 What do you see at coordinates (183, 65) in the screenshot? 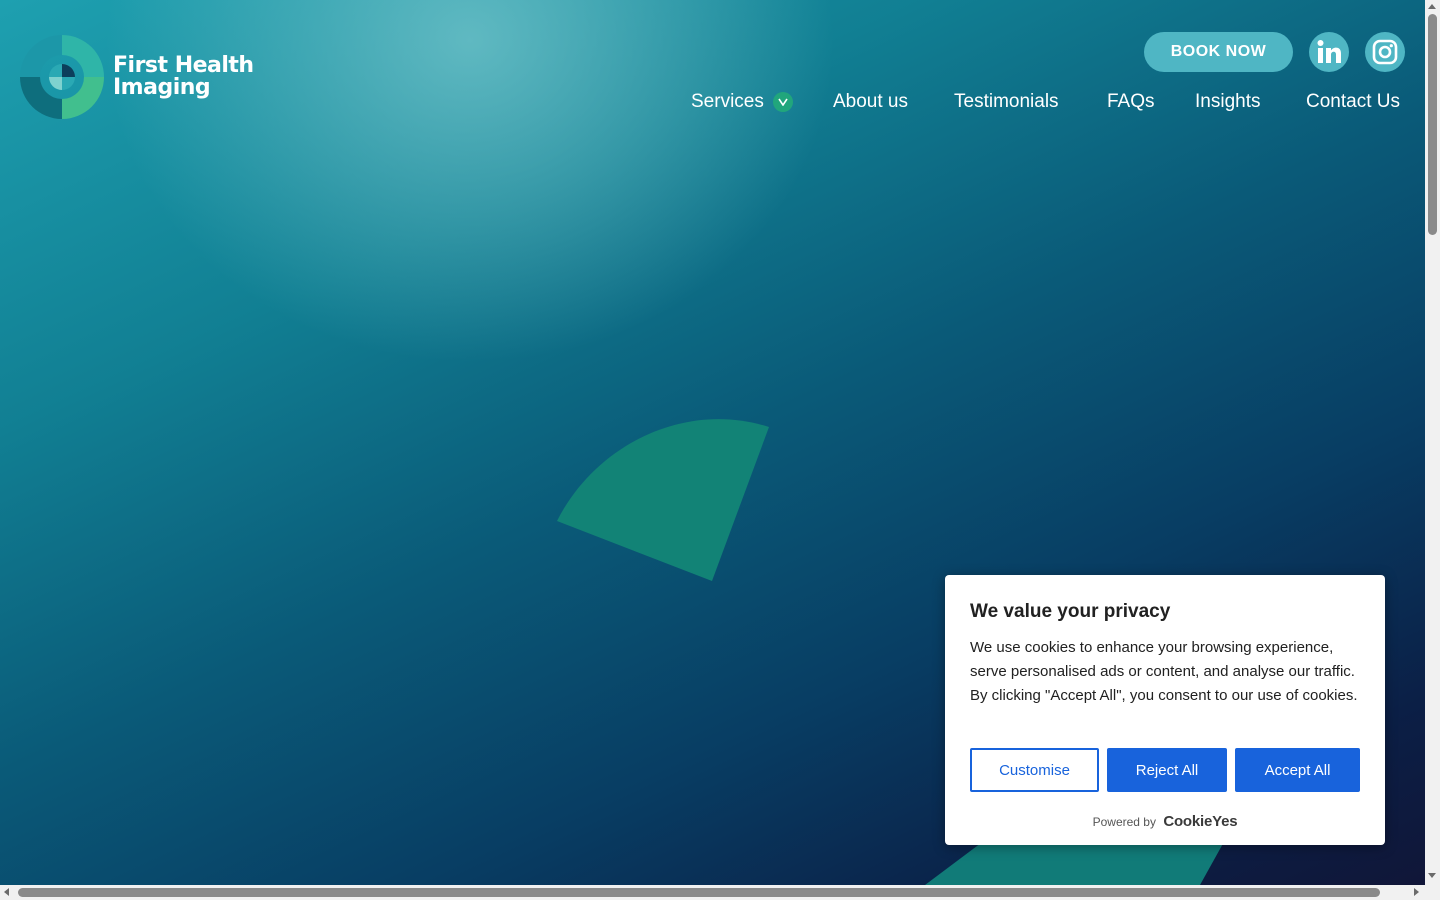
I see `logo-line-1: First Health` at bounding box center [183, 65].